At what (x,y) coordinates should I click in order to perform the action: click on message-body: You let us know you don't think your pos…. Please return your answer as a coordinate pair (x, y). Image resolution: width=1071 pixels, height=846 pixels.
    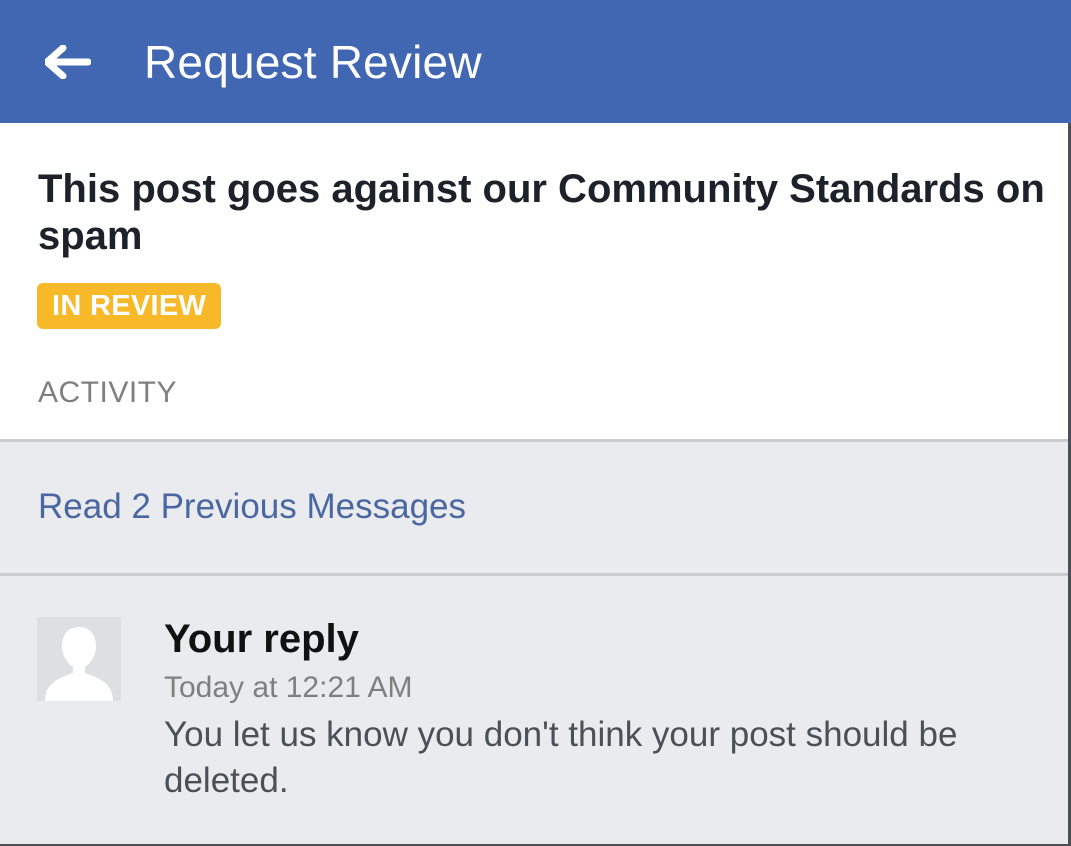
    Looking at the image, I should click on (561, 757).